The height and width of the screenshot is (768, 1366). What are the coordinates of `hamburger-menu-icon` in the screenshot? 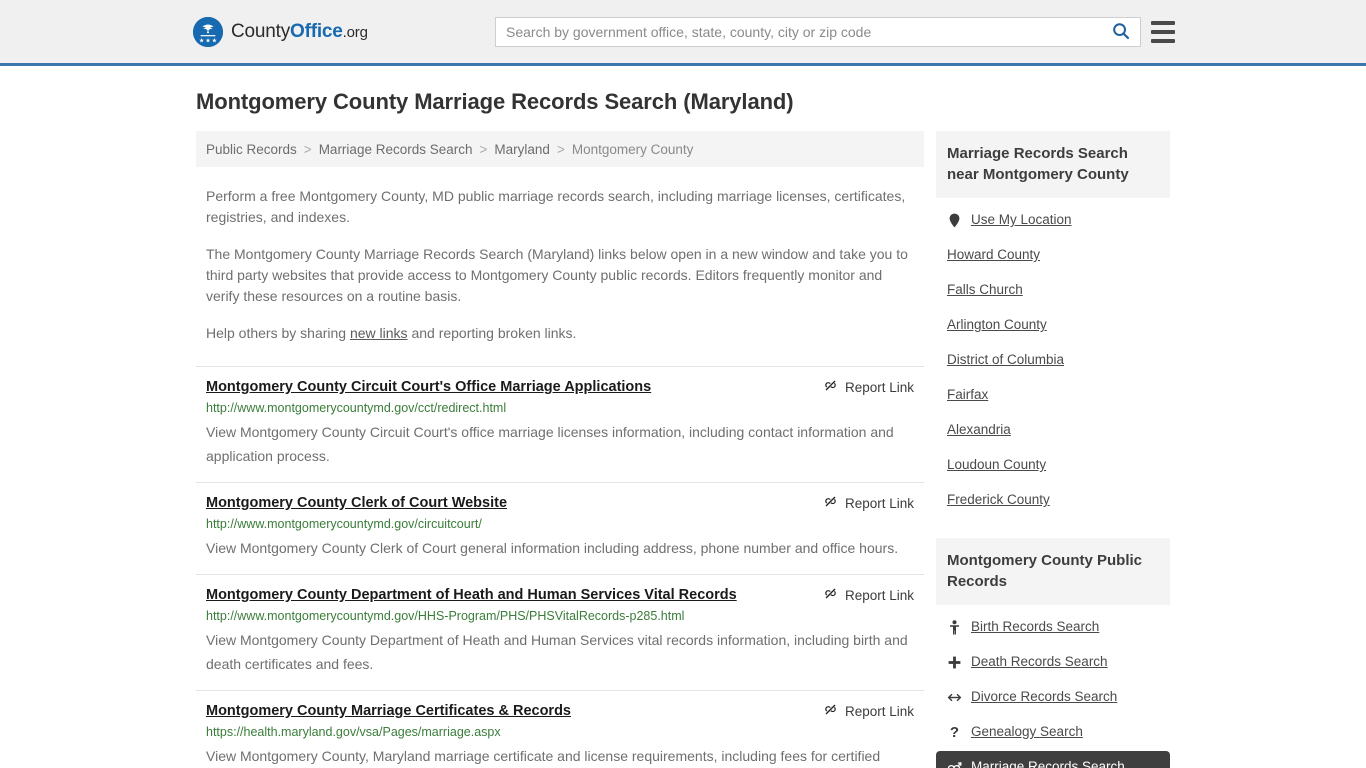 It's located at (1163, 32).